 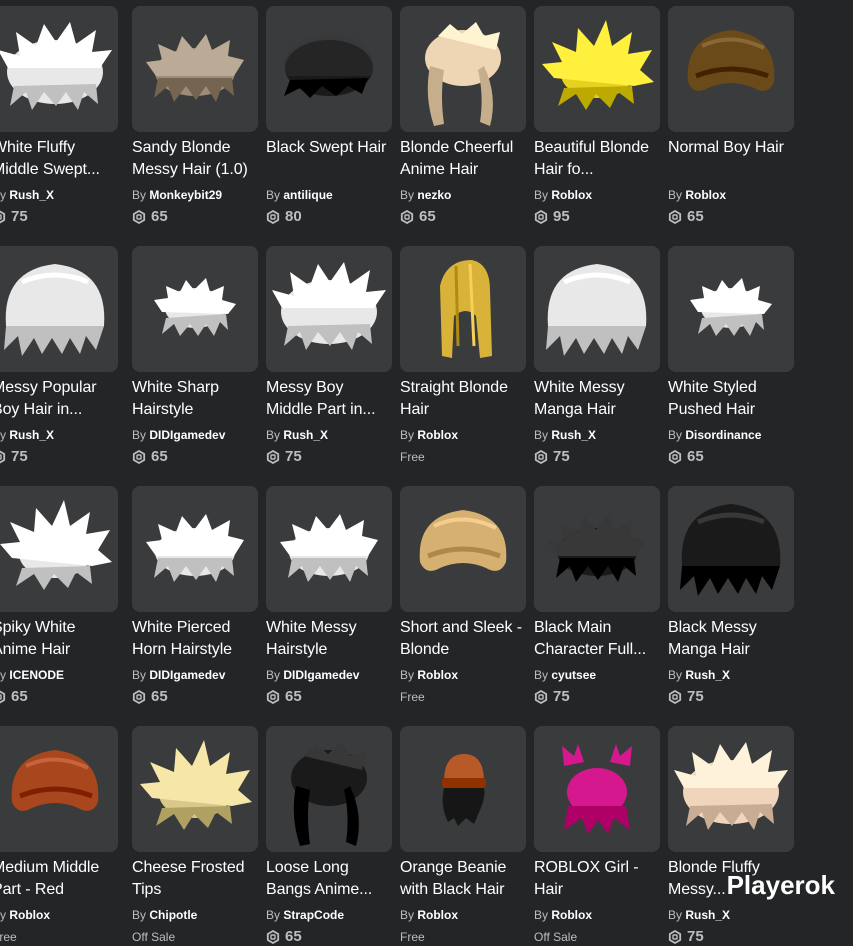 I want to click on creator-link: Disordinance, so click(x=723, y=435).